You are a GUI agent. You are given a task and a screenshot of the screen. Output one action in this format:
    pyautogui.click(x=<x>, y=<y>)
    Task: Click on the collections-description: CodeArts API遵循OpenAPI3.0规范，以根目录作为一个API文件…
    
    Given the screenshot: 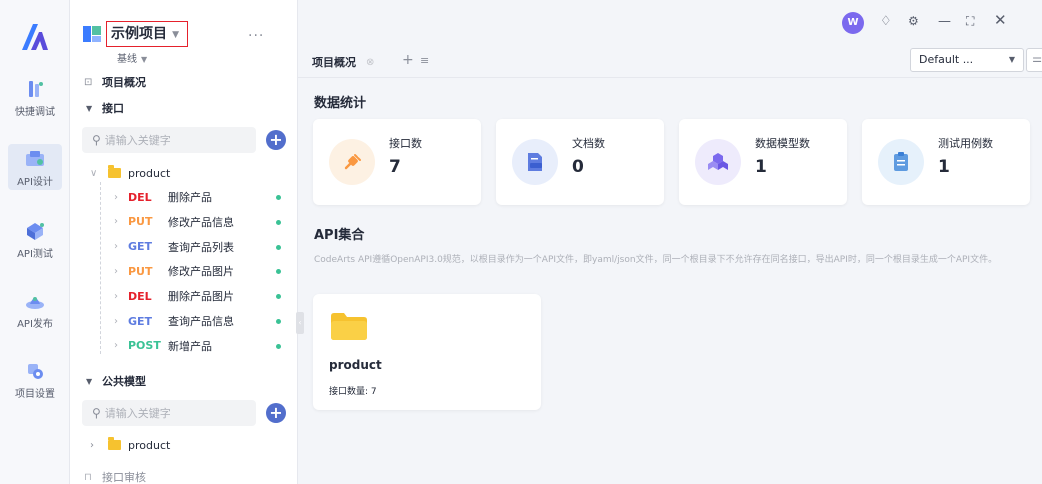 What is the action you would take?
    pyautogui.click(x=656, y=260)
    